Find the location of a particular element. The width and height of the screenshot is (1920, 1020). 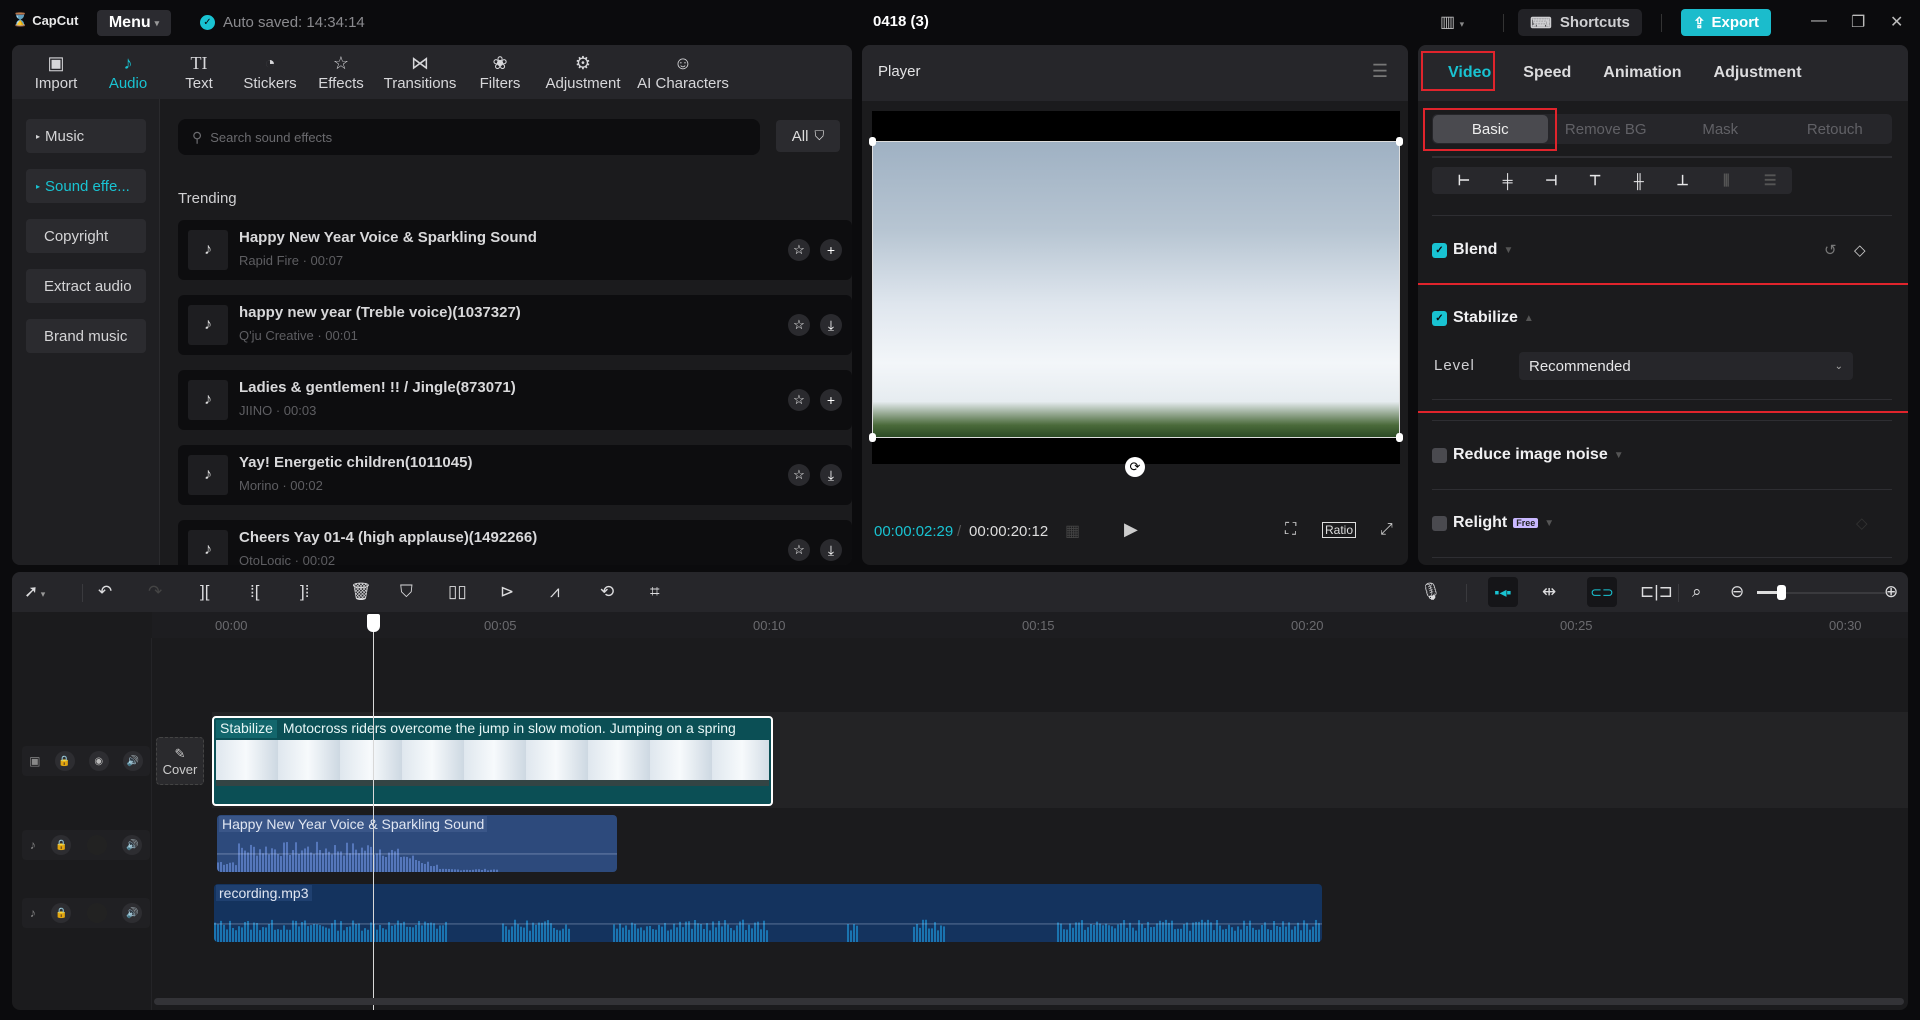

tab-speed: Speed is located at coordinates (1547, 73).